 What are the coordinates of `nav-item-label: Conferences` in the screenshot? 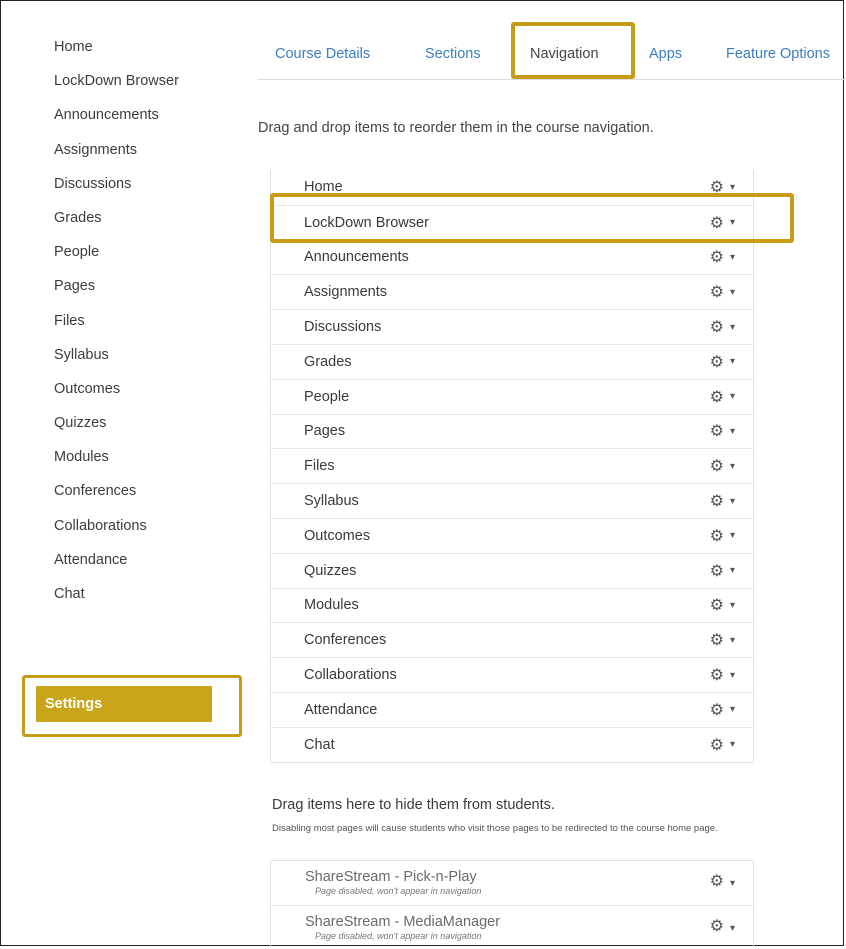 It's located at (345, 640).